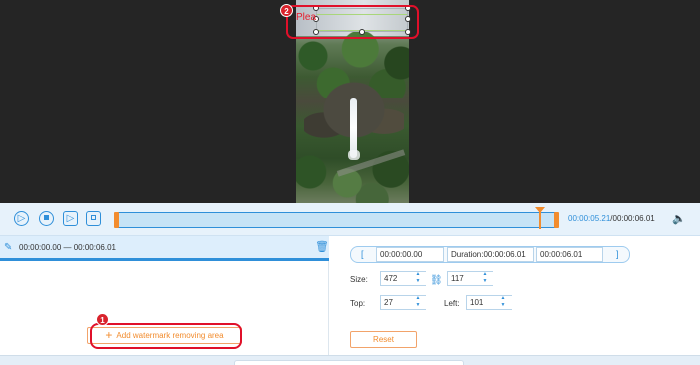  What do you see at coordinates (452, 303) in the screenshot?
I see `left-label: Left:` at bounding box center [452, 303].